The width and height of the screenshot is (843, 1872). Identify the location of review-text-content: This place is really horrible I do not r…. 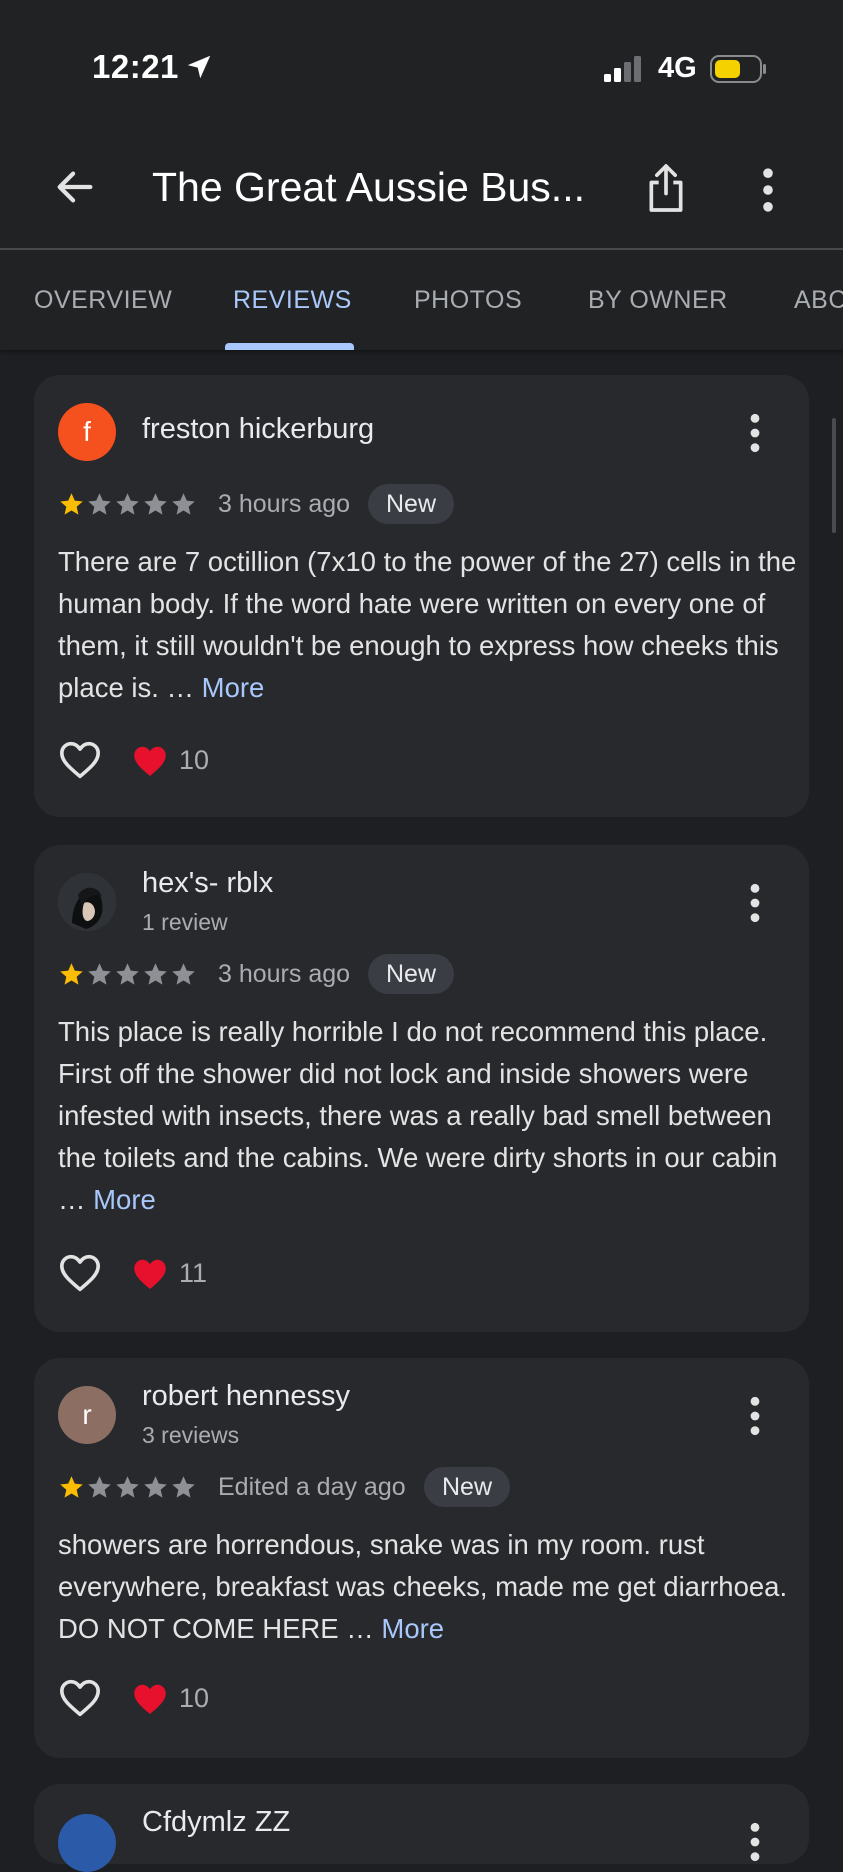
(418, 1115).